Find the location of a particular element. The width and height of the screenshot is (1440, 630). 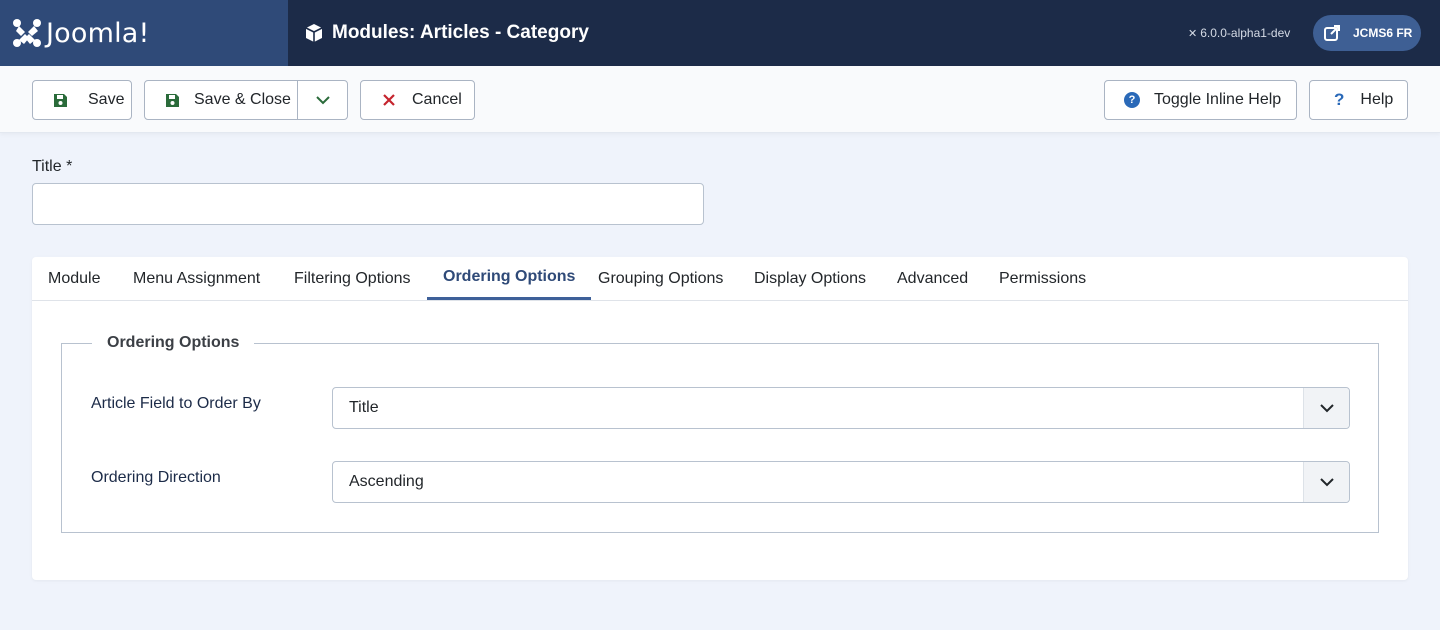

save-close-label: Save & Close is located at coordinates (242, 99).